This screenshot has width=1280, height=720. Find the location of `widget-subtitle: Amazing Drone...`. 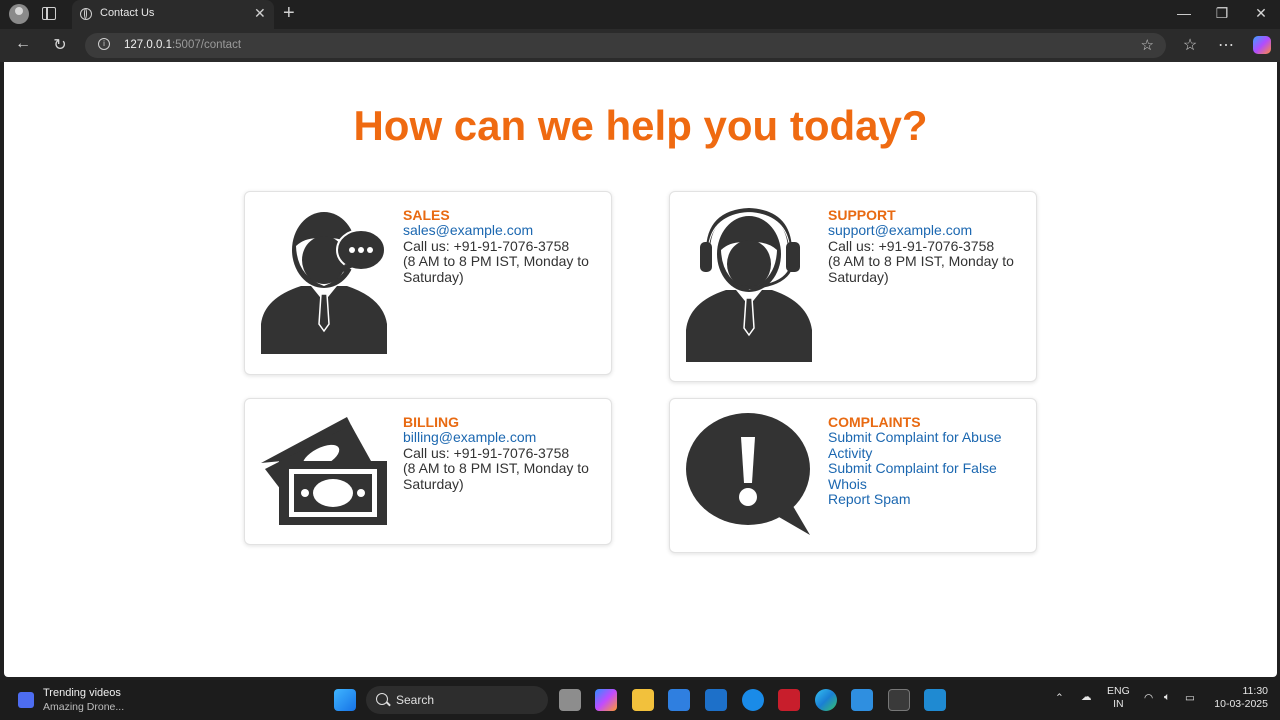

widget-subtitle: Amazing Drone... is located at coordinates (83, 707).